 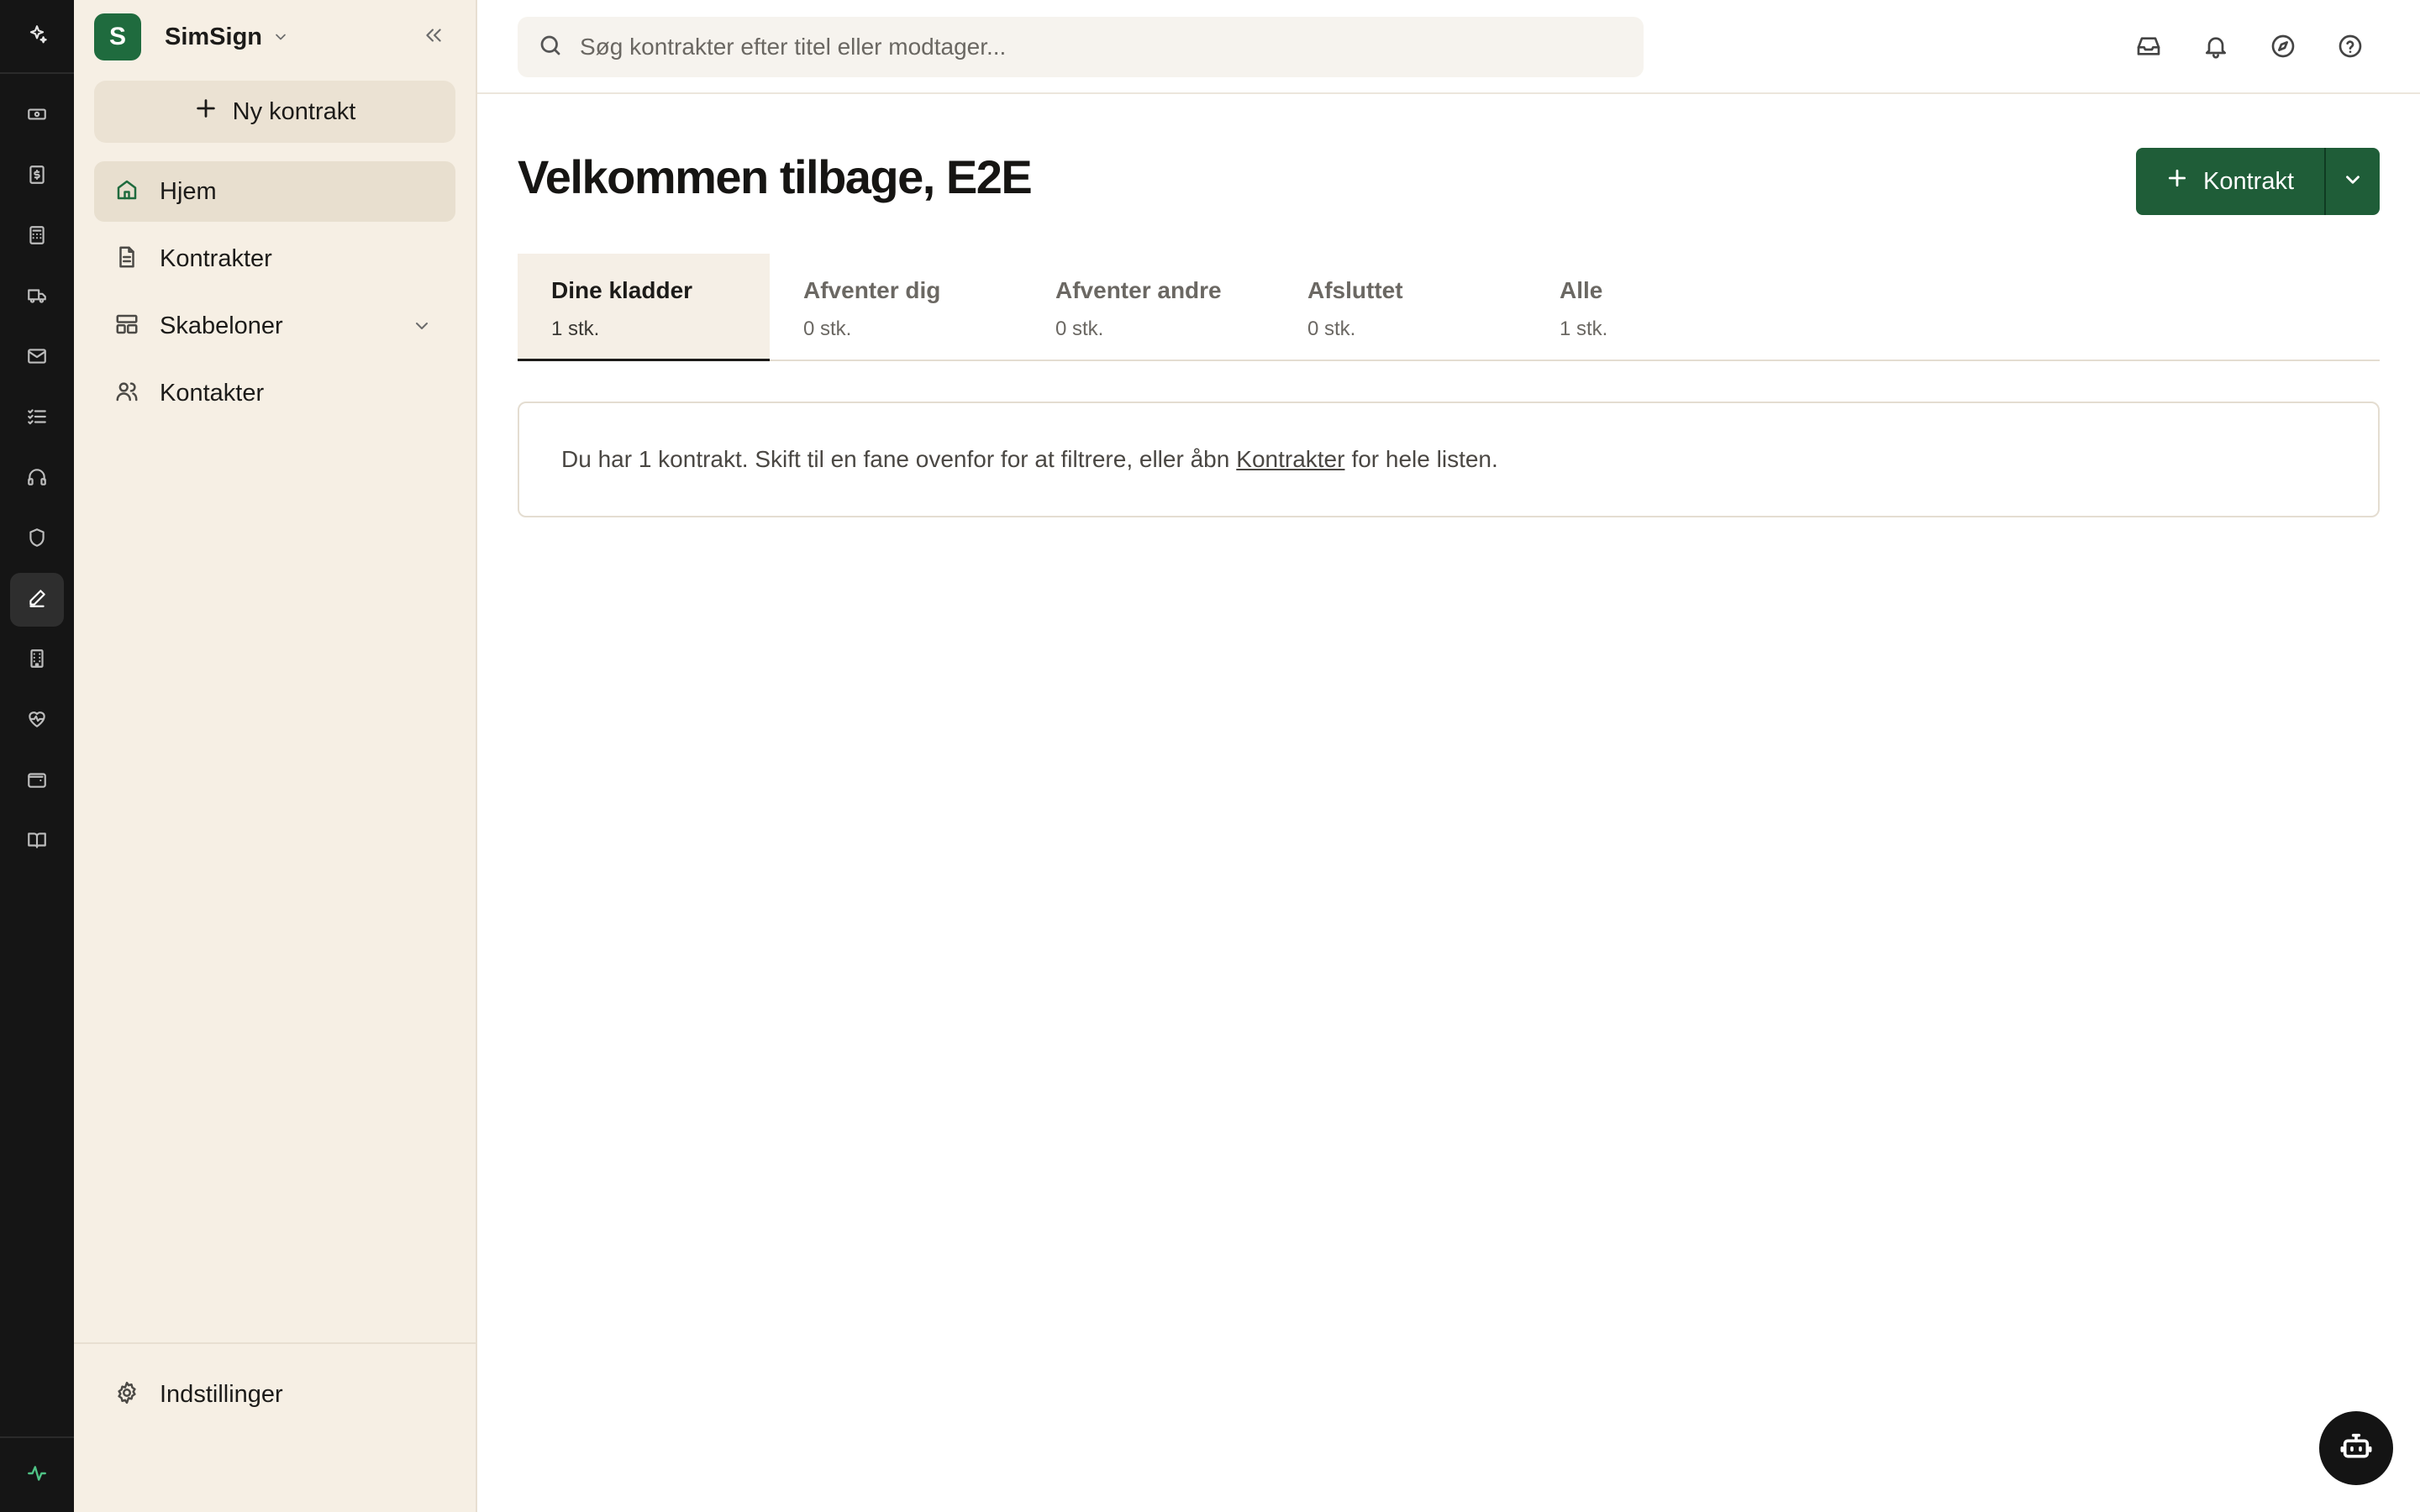 I want to click on sidebar-item-label: Kontrakter, so click(x=216, y=258).